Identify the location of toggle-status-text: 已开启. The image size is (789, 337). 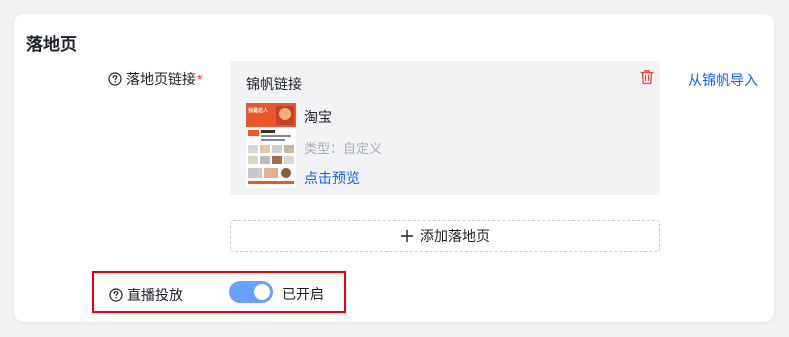
(303, 294).